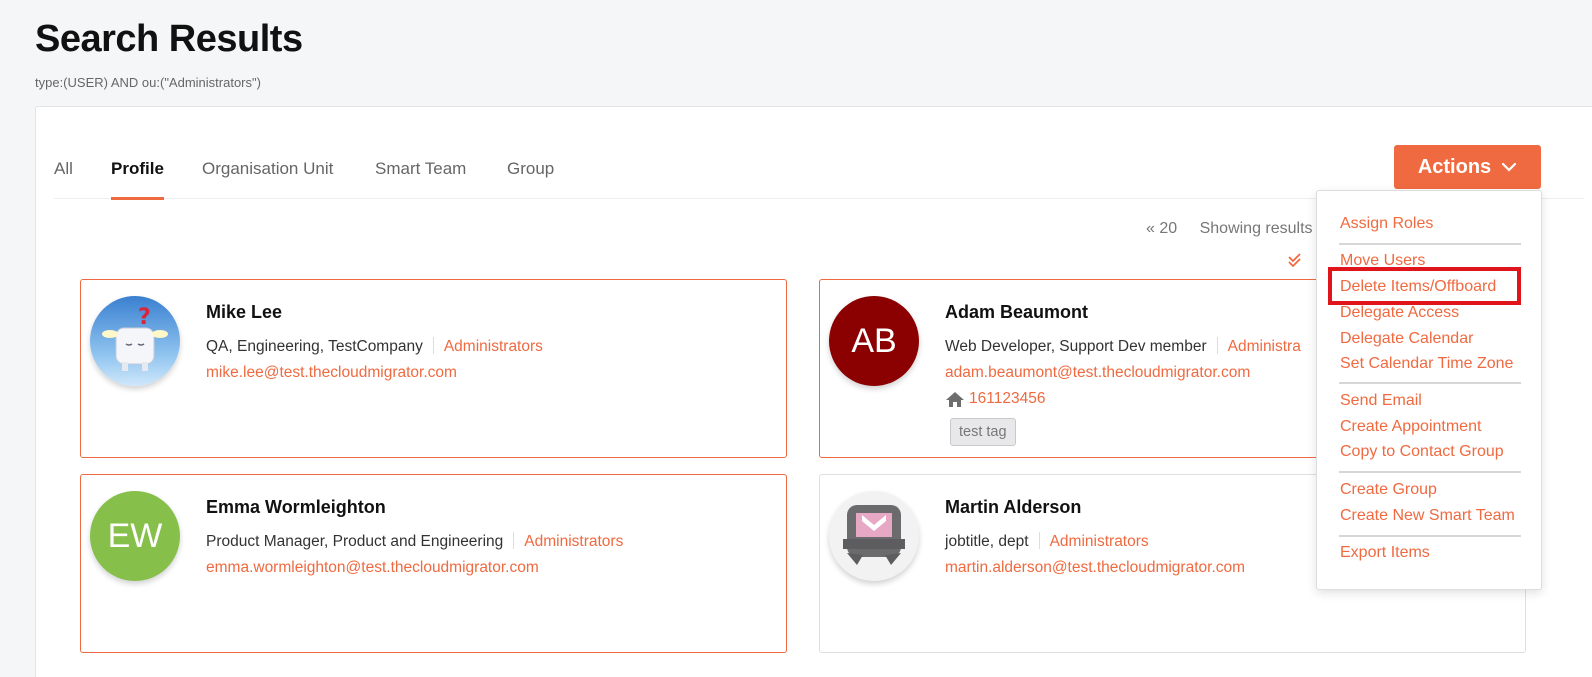  I want to click on user-name: Emma Wormleighton, so click(296, 507).